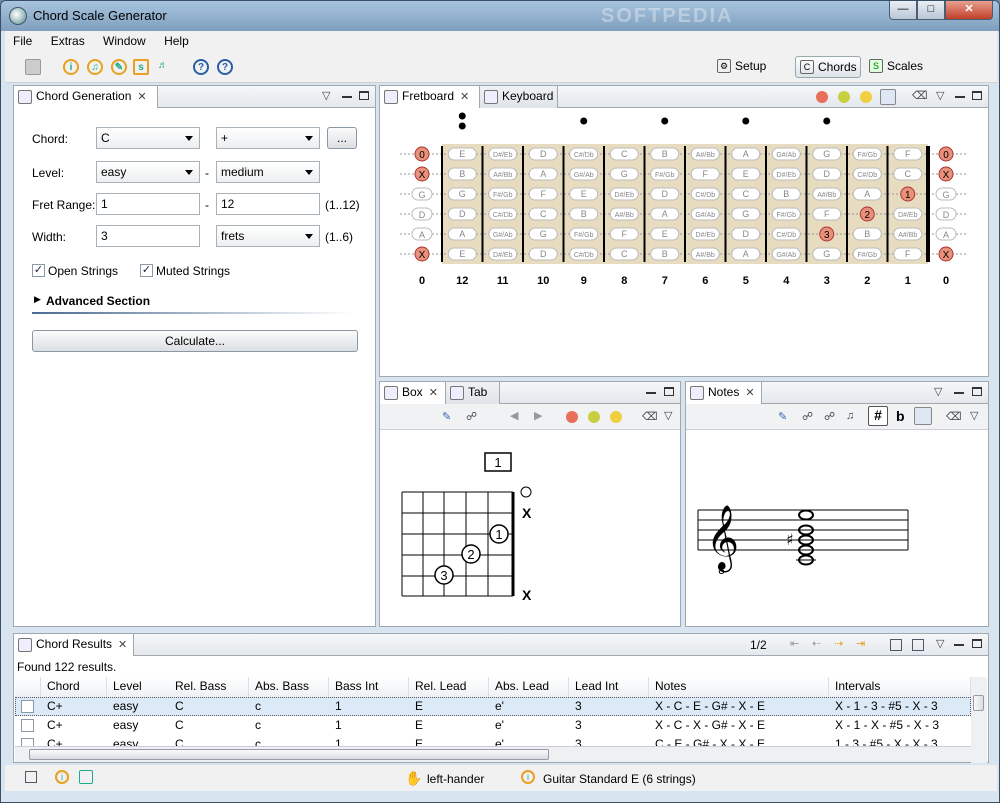  What do you see at coordinates (978, 703) in the screenshot?
I see `vscroll-thumb` at bounding box center [978, 703].